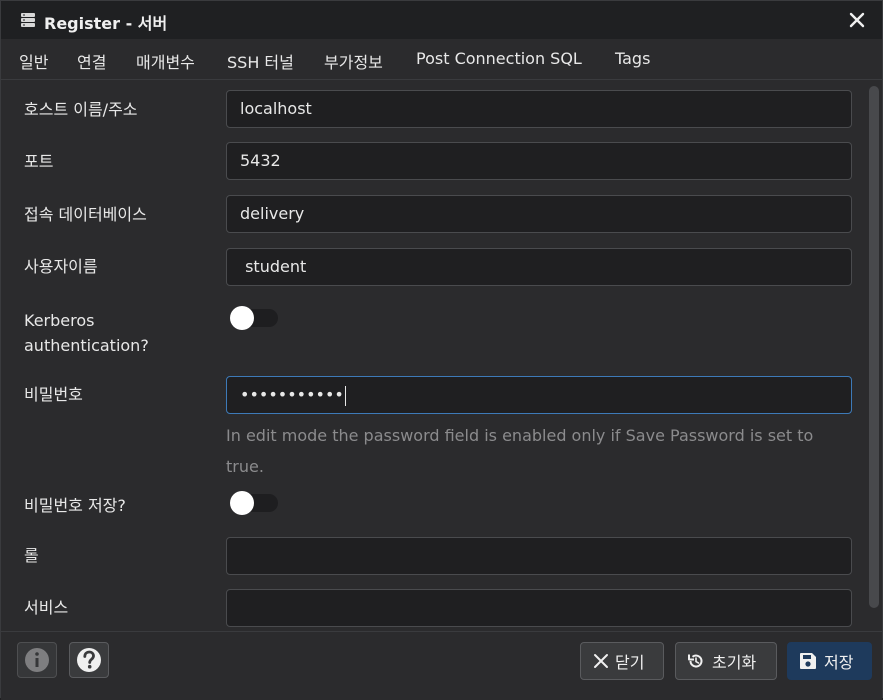 The image size is (883, 700). Describe the element at coordinates (28, 20) in the screenshot. I see `server-icon` at that location.